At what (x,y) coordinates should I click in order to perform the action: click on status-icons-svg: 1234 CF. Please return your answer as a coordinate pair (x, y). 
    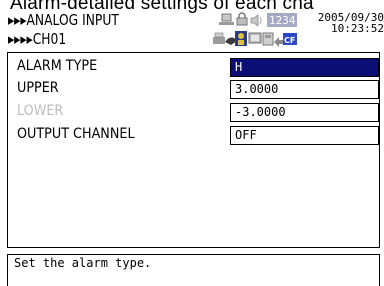
    Looking at the image, I should click on (255, 29).